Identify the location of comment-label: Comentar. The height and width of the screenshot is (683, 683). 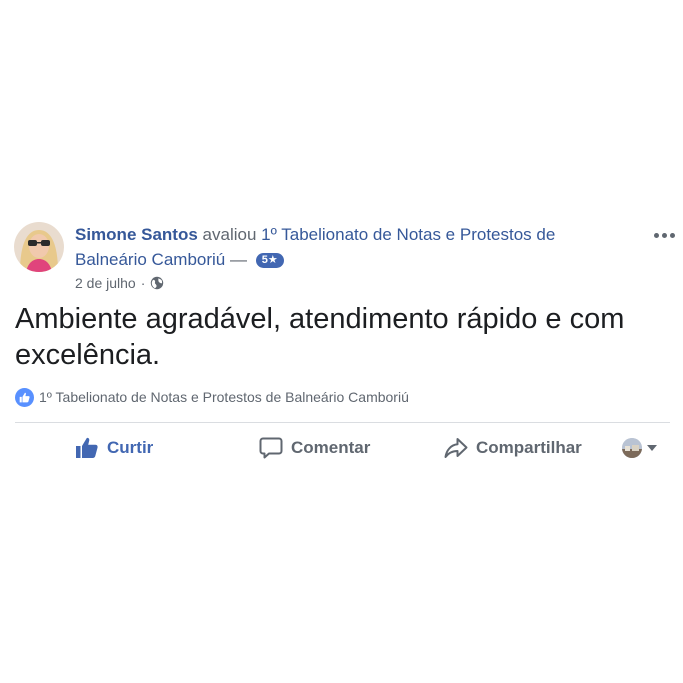
(331, 447).